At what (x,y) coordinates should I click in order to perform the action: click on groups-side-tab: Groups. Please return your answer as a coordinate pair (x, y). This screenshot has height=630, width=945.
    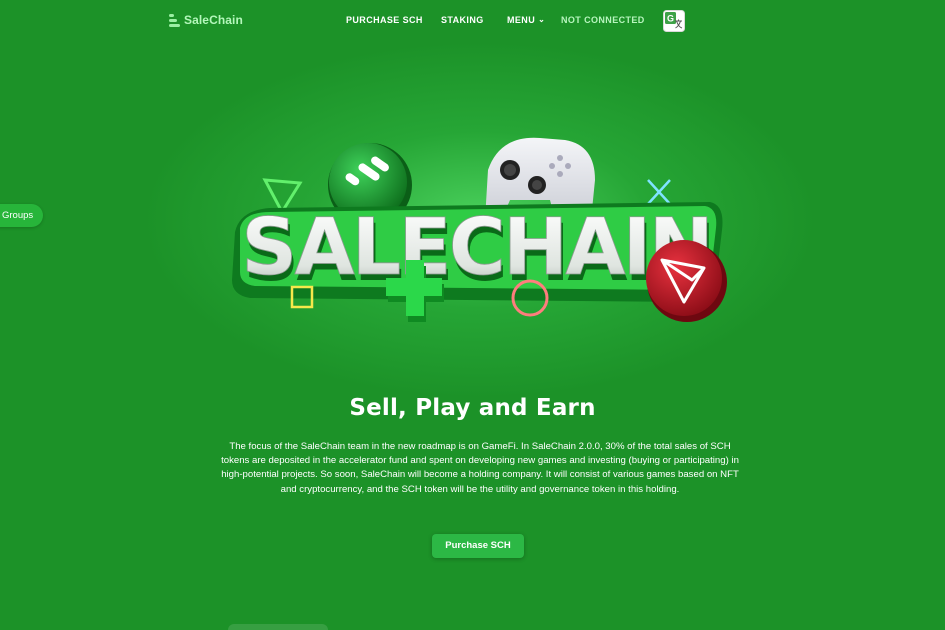
    Looking at the image, I should click on (22, 215).